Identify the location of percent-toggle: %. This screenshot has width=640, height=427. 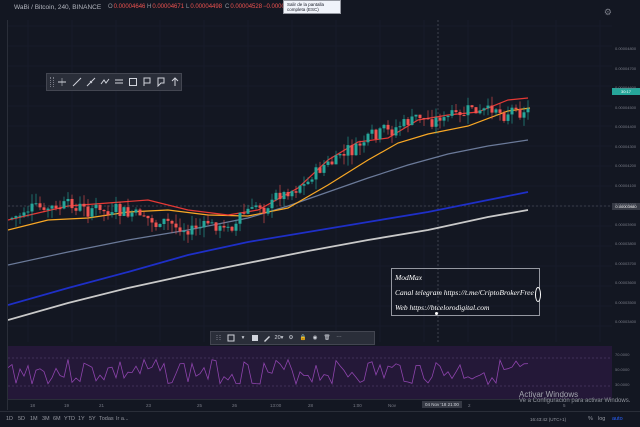
(590, 419).